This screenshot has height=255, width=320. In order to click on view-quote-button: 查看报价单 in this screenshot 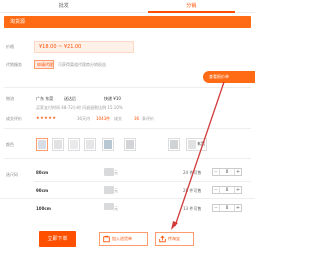, I will do `click(229, 77)`.